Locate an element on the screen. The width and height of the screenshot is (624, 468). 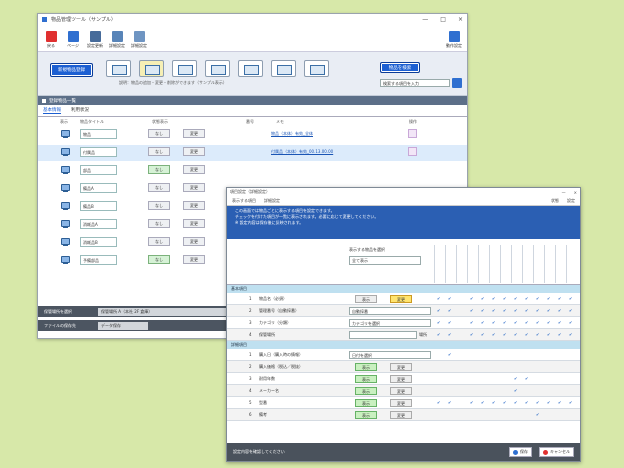
page-button: ページ is located at coordinates (73, 40).